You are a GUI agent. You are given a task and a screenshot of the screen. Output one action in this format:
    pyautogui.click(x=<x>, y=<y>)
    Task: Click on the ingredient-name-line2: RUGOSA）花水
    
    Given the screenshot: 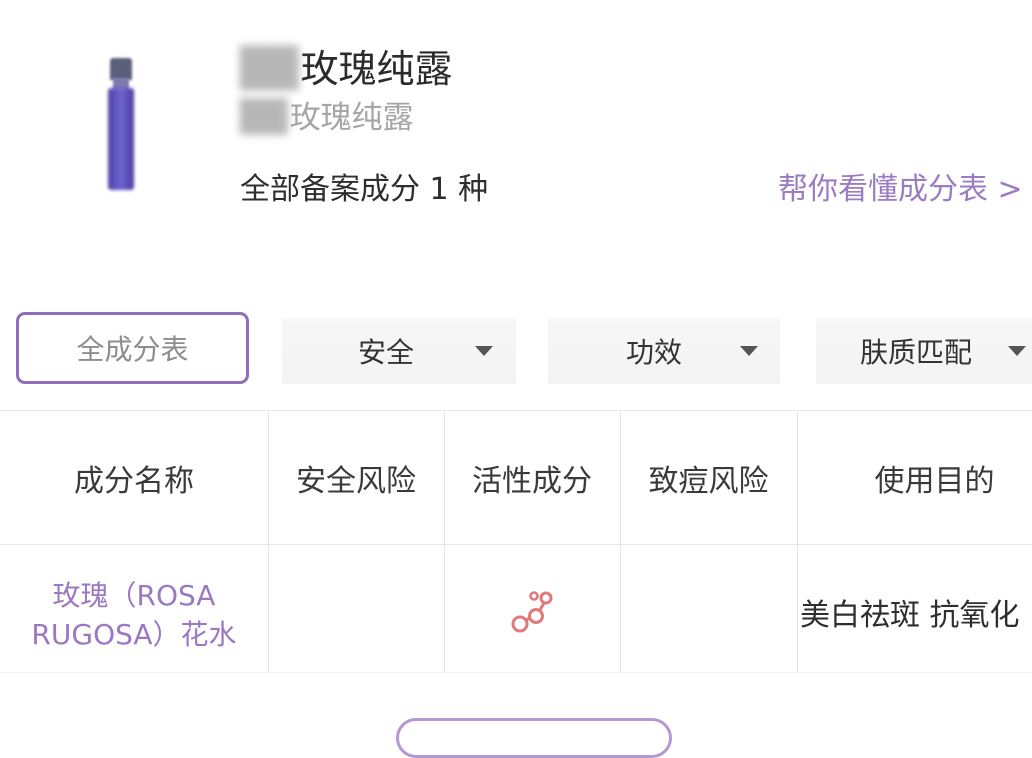 What is the action you would take?
    pyautogui.click(x=134, y=634)
    